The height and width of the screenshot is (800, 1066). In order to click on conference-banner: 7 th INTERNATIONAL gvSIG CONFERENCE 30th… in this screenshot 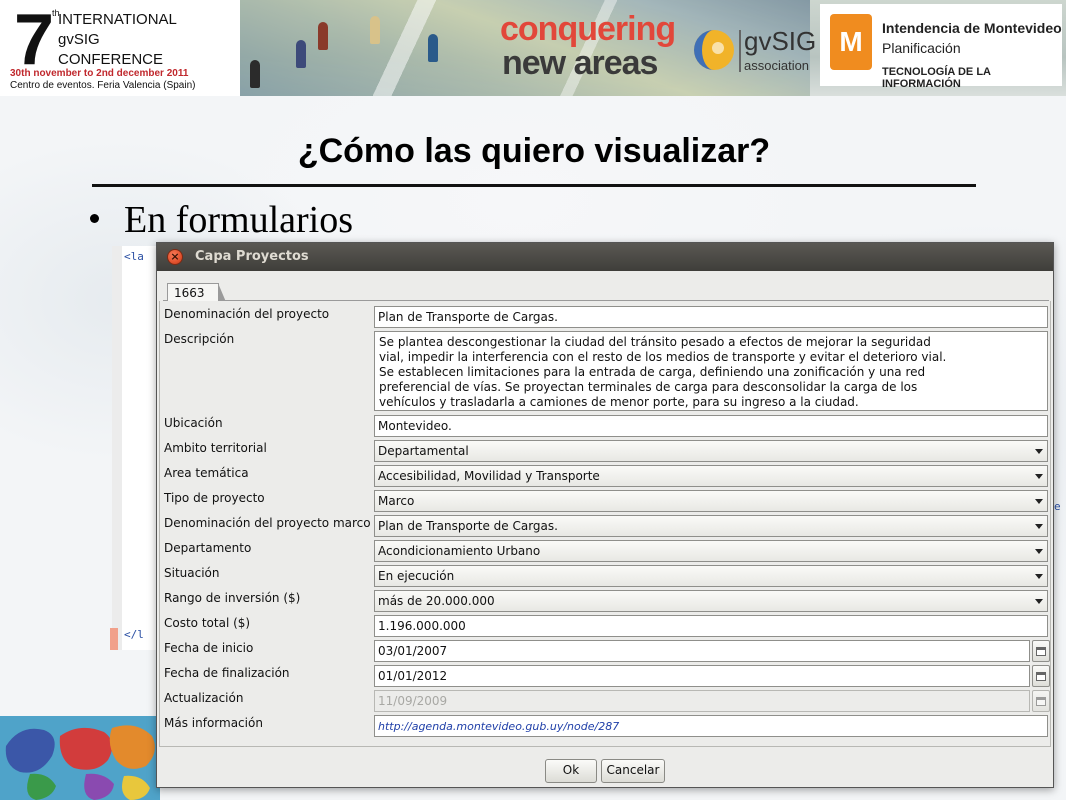, I will do `click(533, 48)`.